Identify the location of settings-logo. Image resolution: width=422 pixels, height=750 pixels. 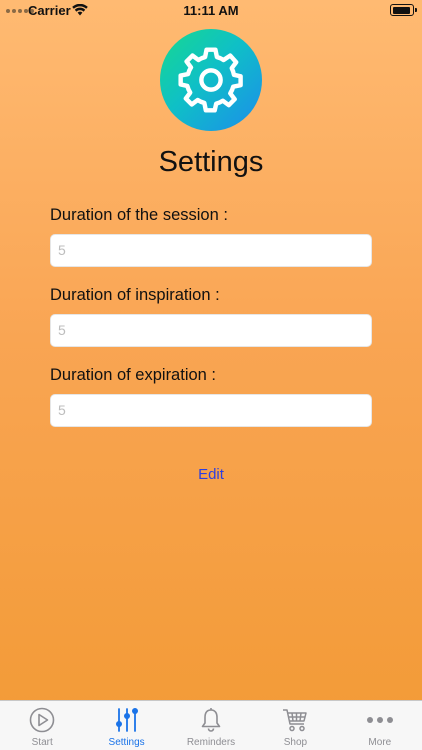
(211, 80).